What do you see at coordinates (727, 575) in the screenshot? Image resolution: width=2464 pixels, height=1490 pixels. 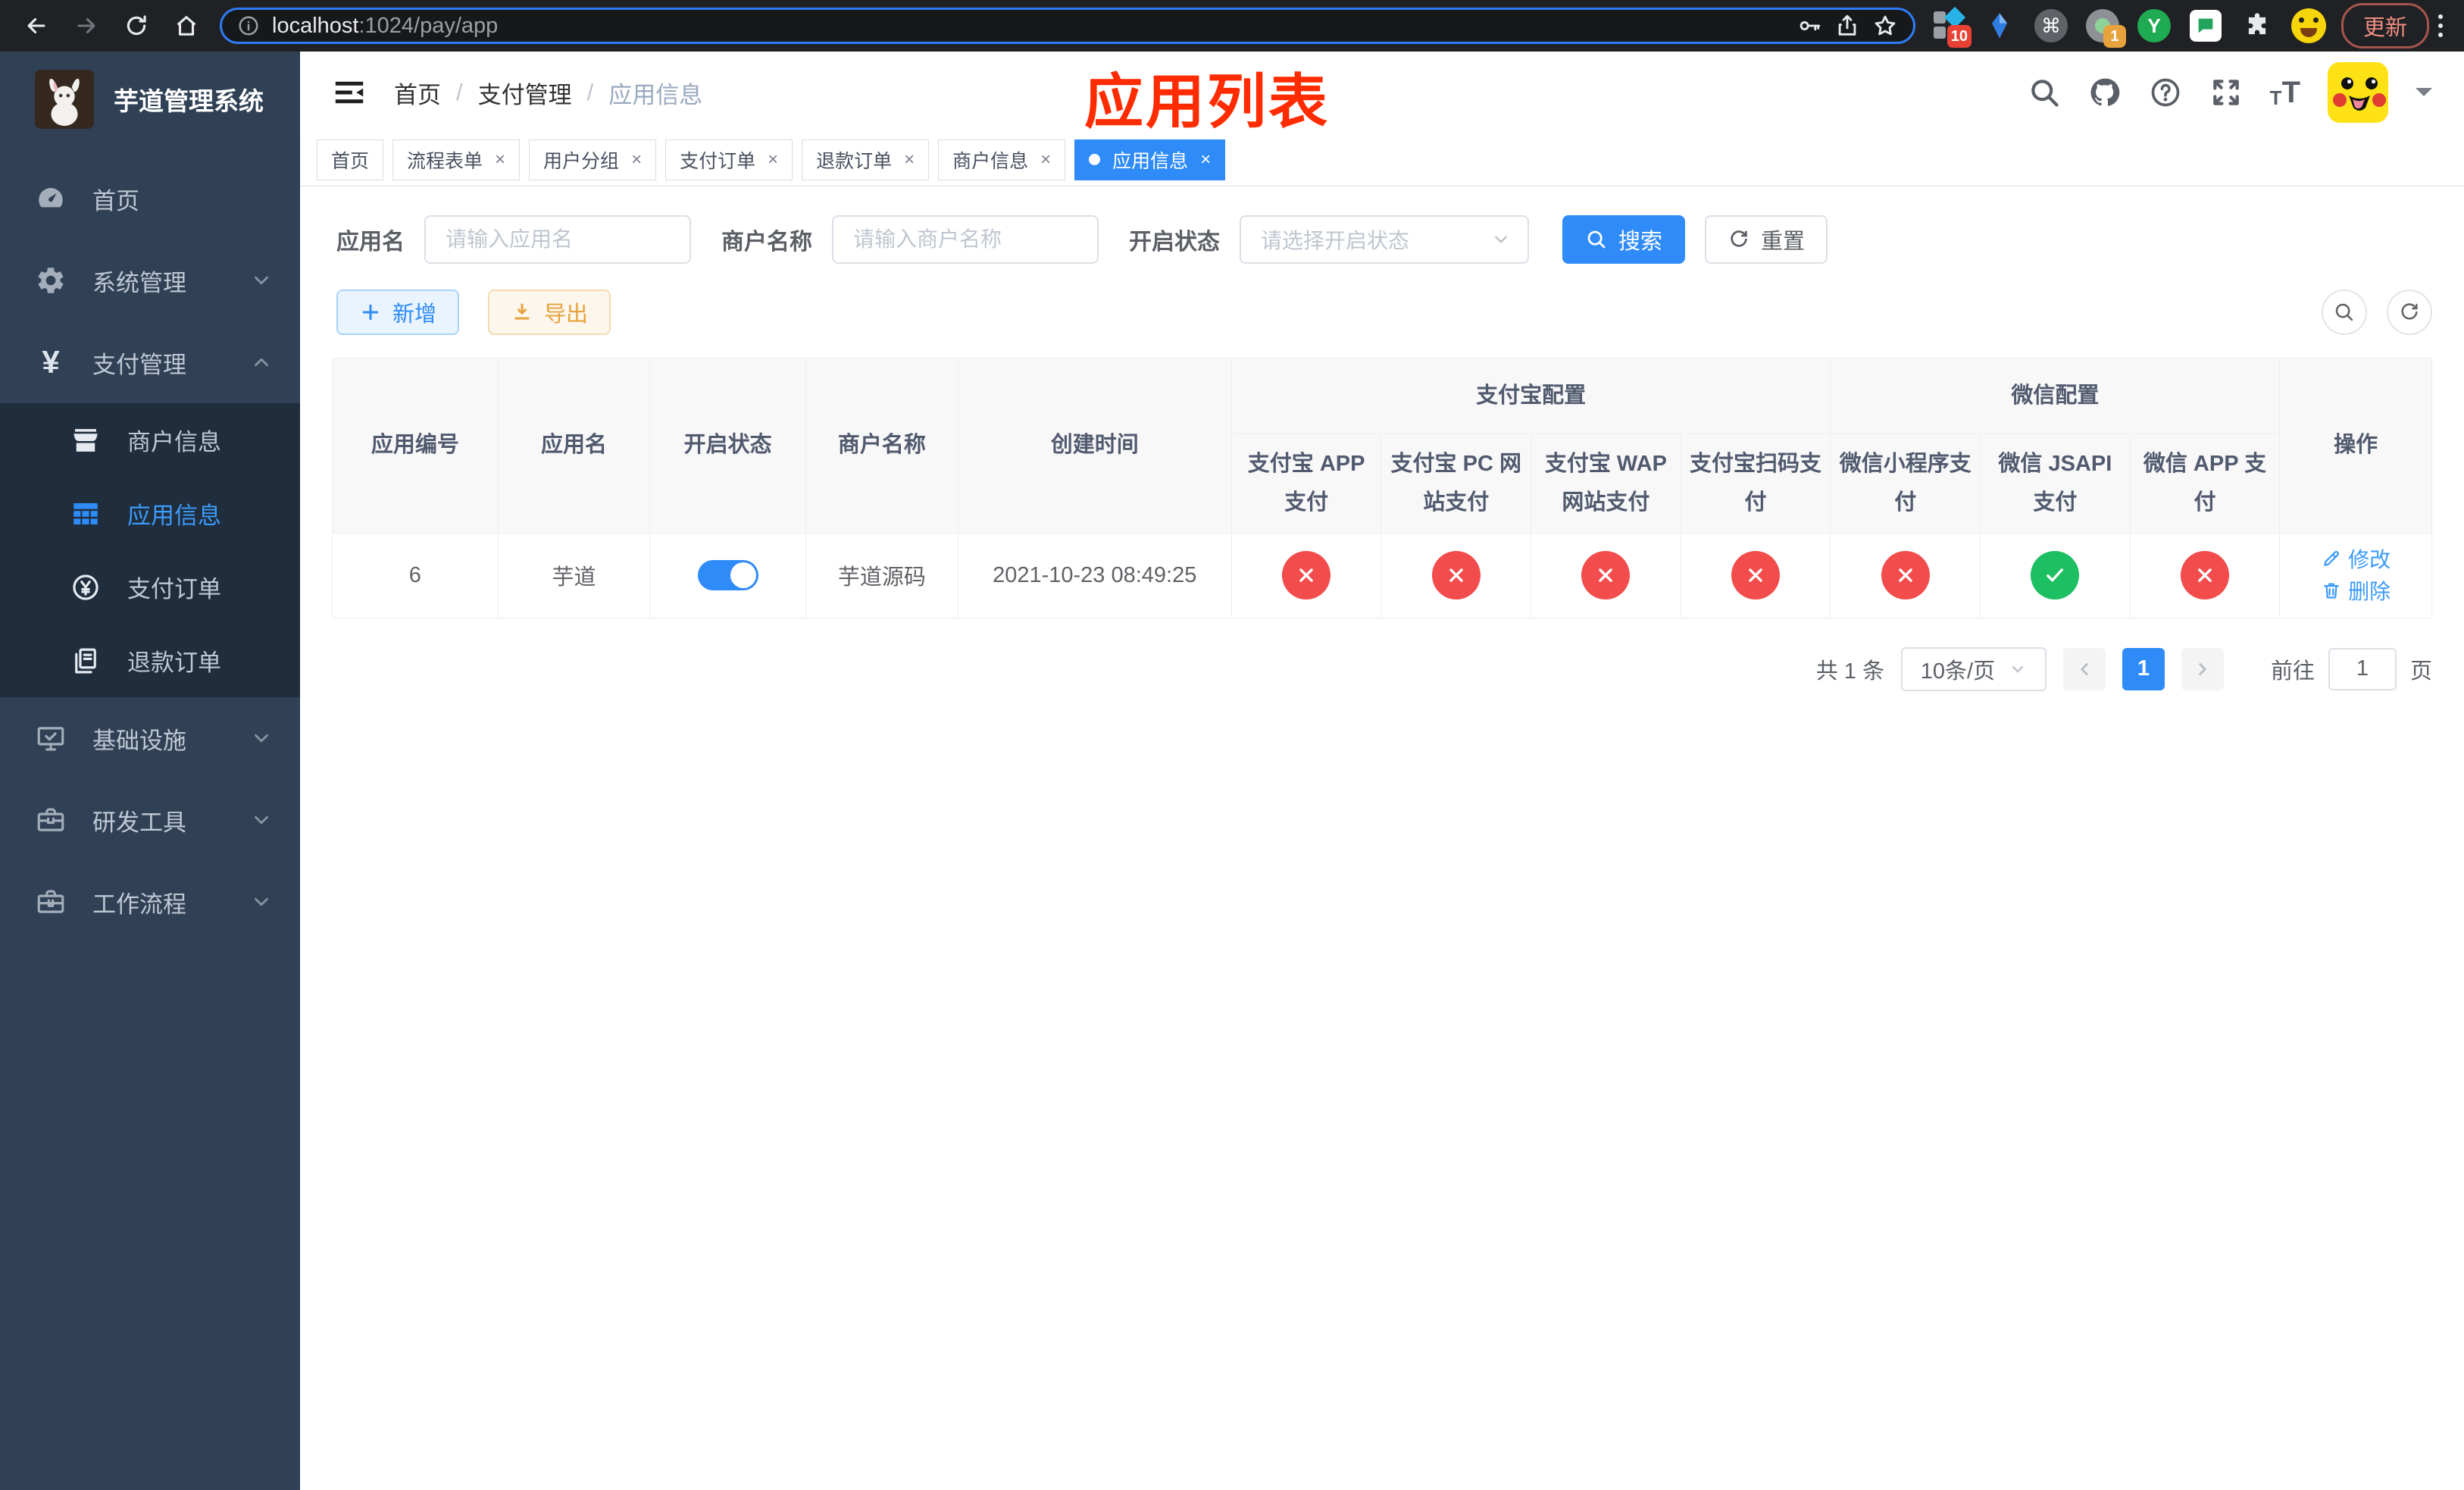 I see `enabled-toggle` at bounding box center [727, 575].